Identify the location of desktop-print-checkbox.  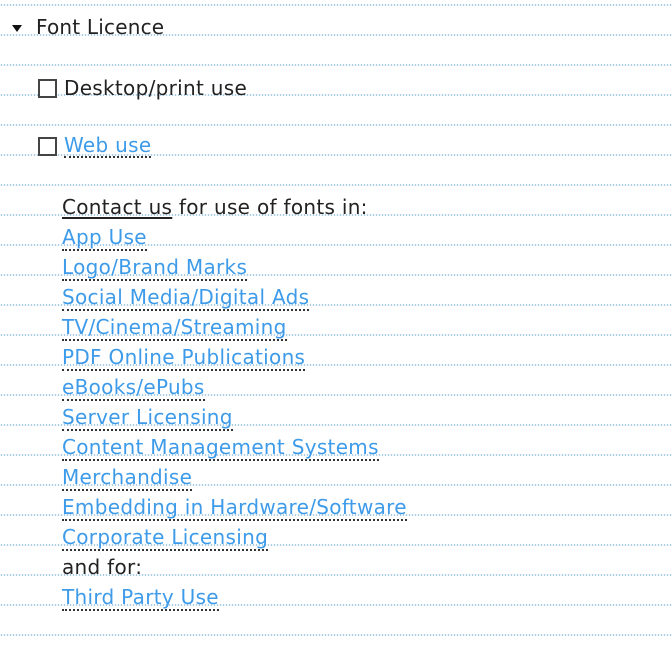
(47, 88).